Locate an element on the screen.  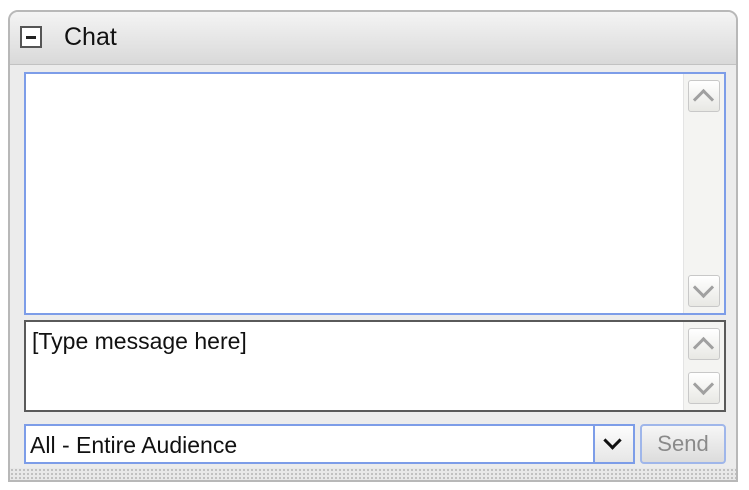
history-scroll-down-button is located at coordinates (704, 291).